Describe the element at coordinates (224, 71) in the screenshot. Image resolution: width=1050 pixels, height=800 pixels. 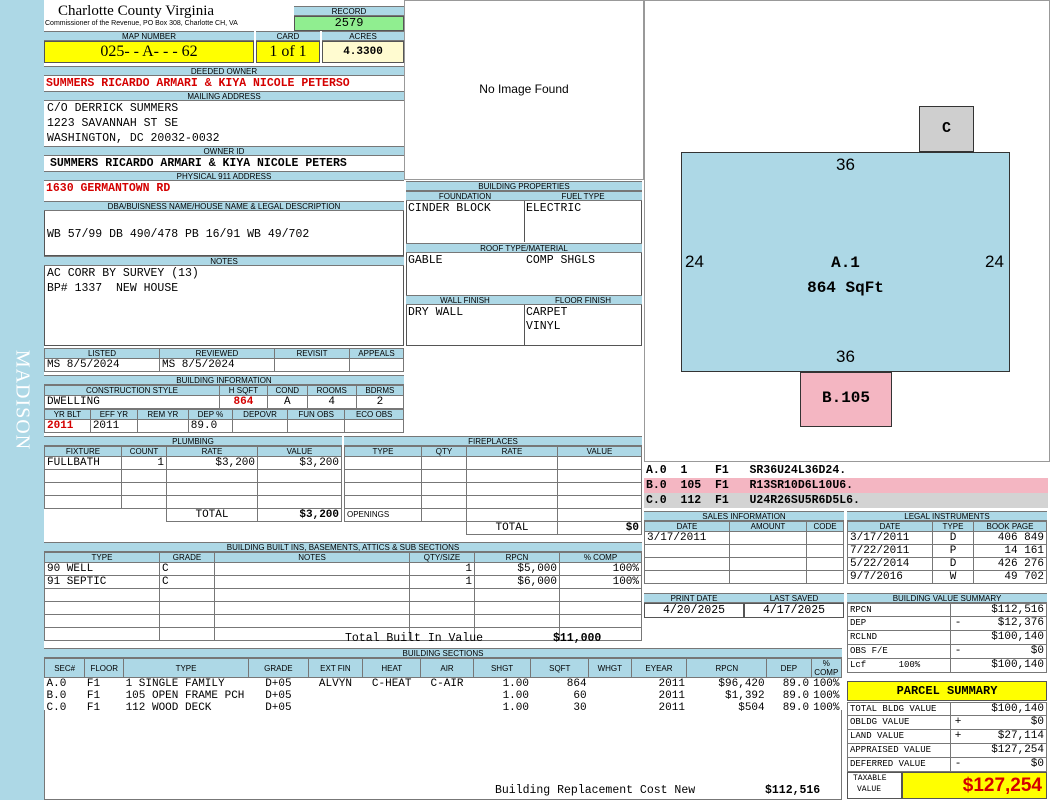
I see `deeded-owner-label: DEEDED OWNER` at that location.